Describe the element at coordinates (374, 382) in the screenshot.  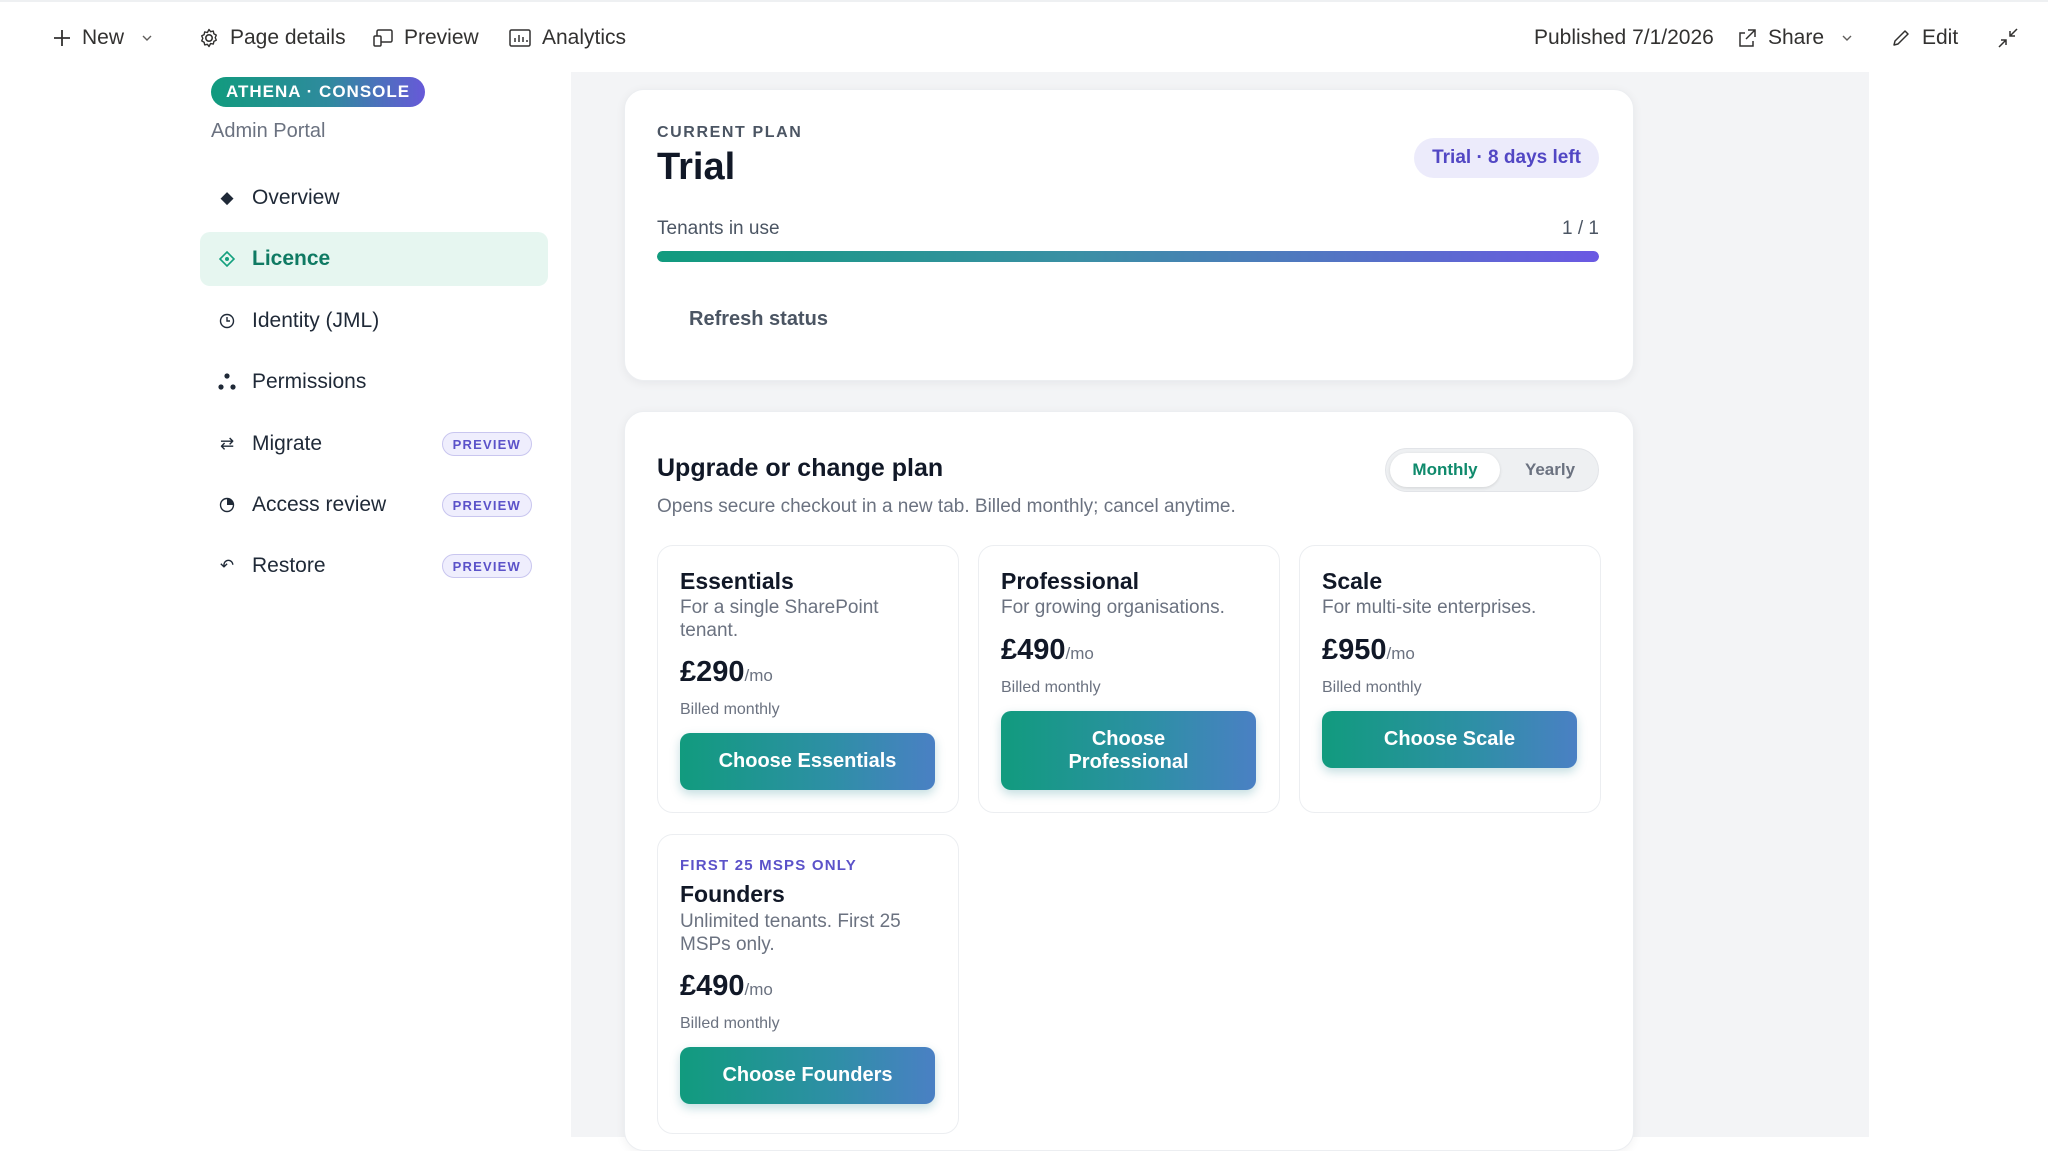
I see `sidebar-item-permissions: Permissions` at that location.